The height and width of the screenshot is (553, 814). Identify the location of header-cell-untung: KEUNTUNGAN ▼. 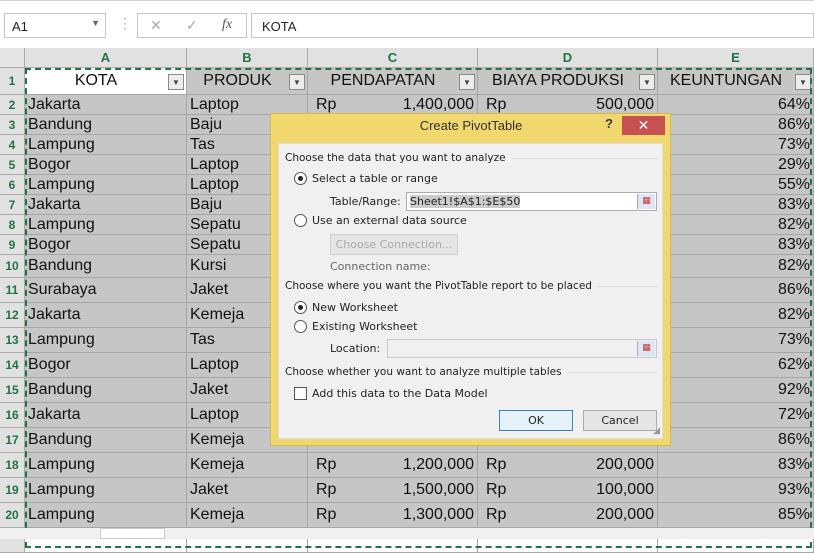
(736, 81).